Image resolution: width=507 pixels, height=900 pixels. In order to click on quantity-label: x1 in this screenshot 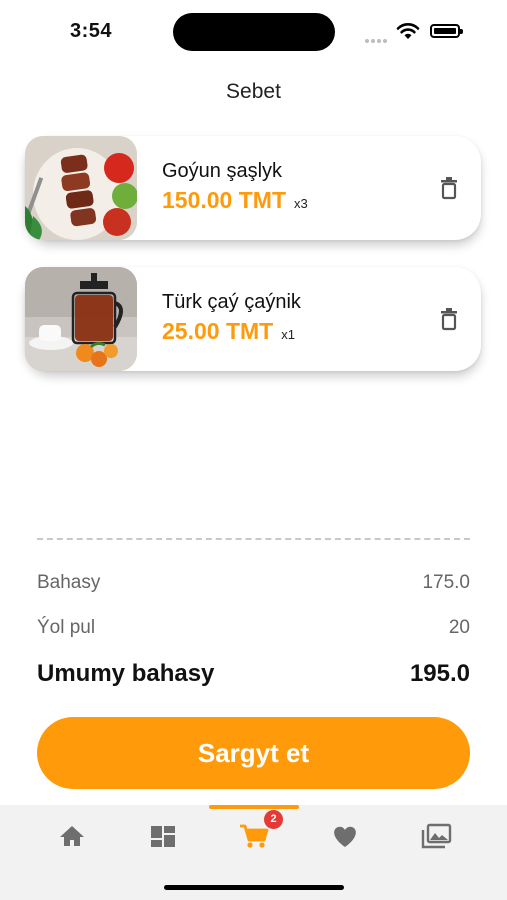, I will do `click(288, 334)`.